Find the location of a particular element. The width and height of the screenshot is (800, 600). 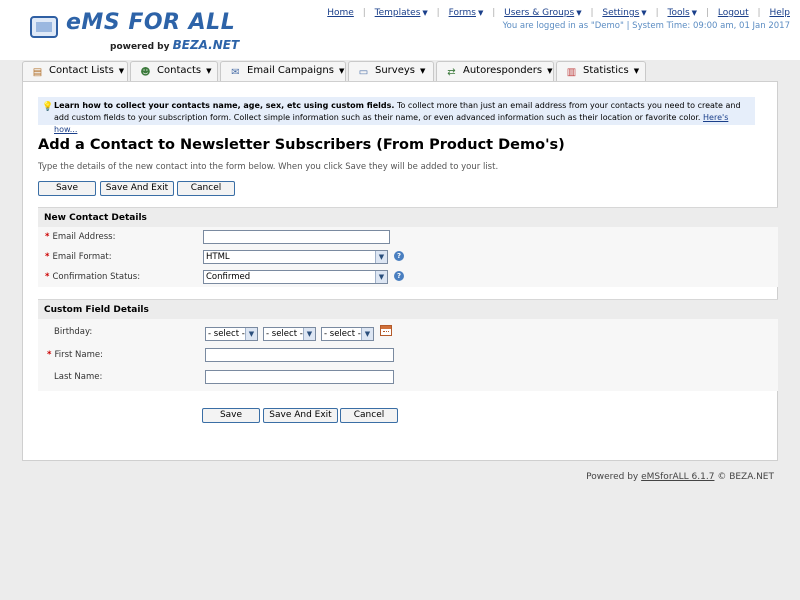

email-format-select: HTML ▼ is located at coordinates (295, 257).